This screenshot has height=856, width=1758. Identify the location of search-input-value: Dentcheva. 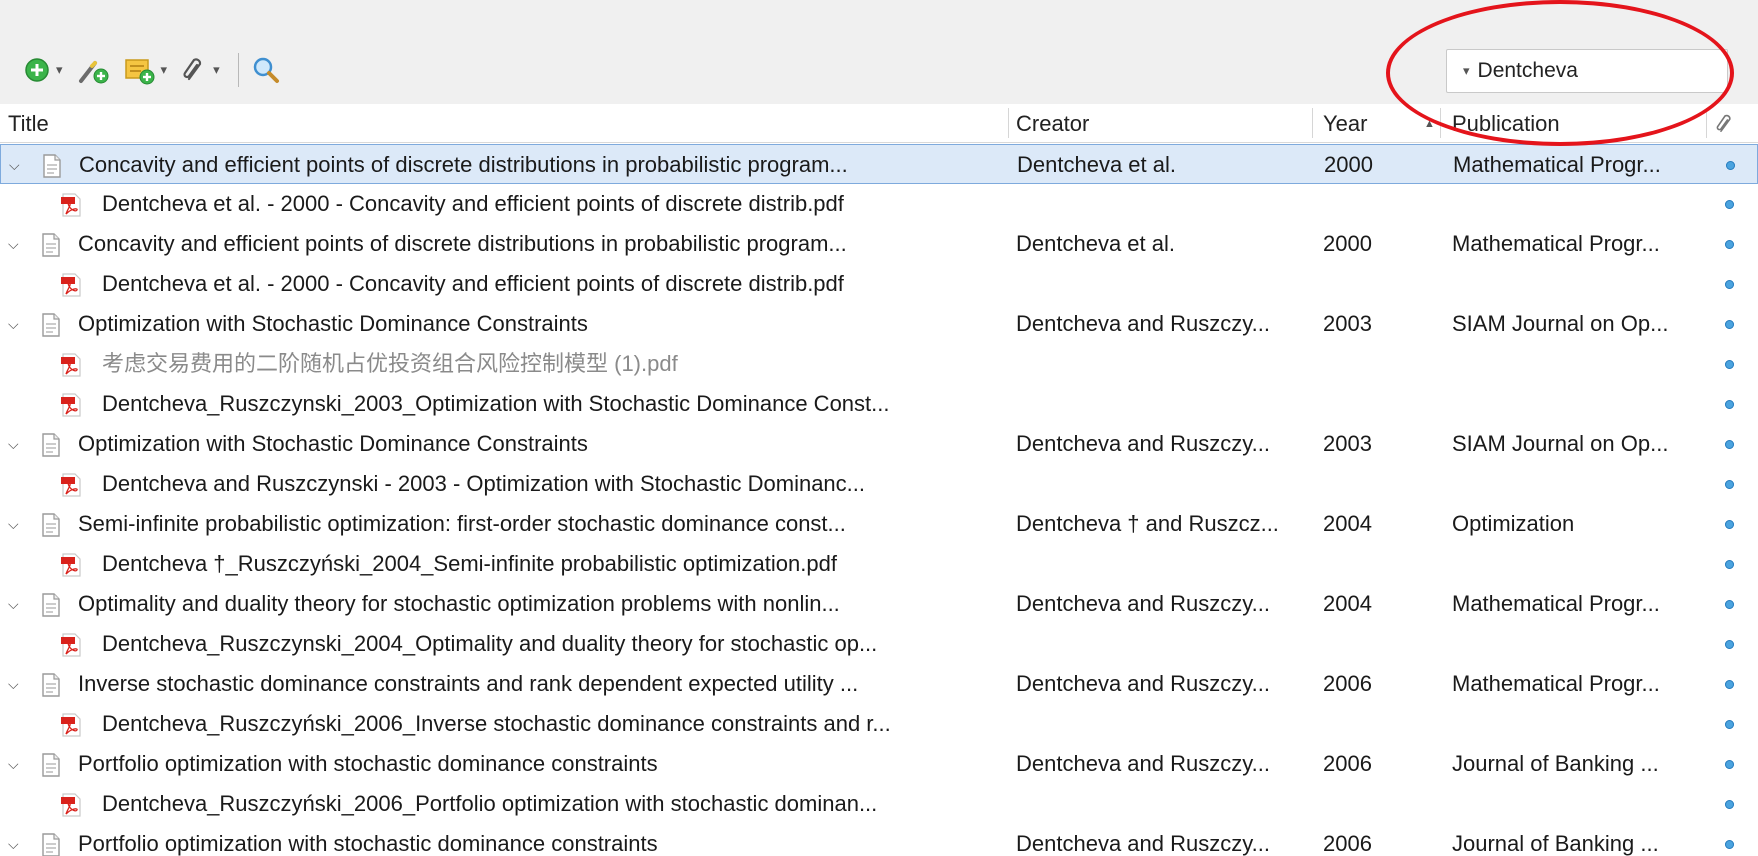
(1528, 71).